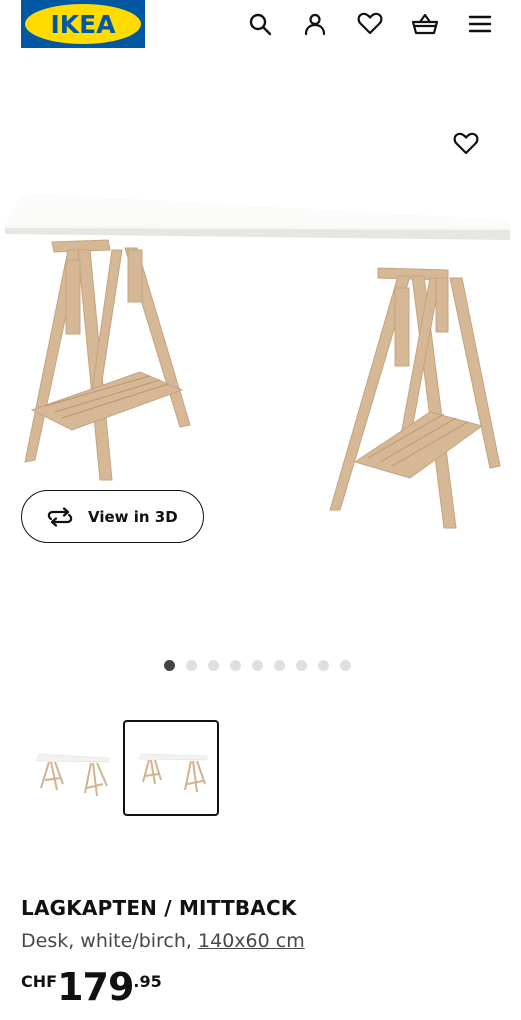 The image size is (521, 1020). I want to click on product-type: Desk, white/birch,, so click(106, 941).